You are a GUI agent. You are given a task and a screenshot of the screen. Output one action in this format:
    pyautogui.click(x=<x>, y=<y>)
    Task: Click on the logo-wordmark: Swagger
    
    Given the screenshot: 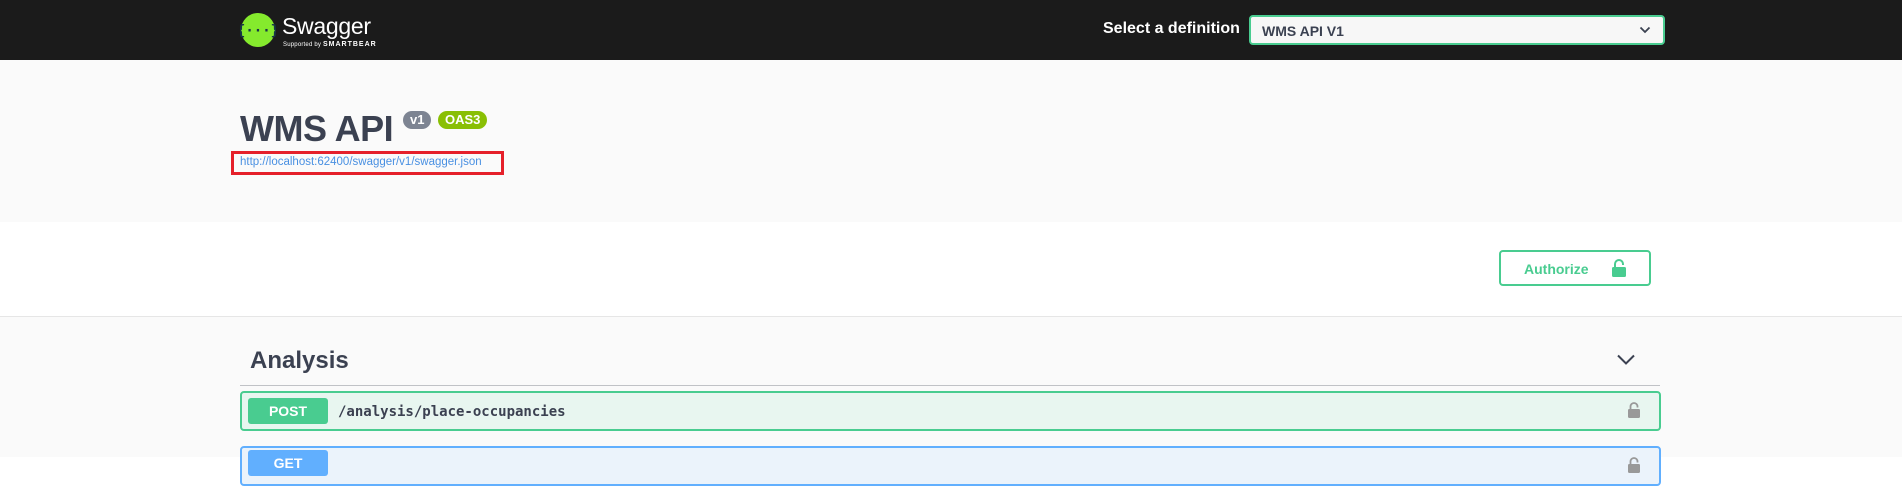 What is the action you would take?
    pyautogui.click(x=326, y=26)
    